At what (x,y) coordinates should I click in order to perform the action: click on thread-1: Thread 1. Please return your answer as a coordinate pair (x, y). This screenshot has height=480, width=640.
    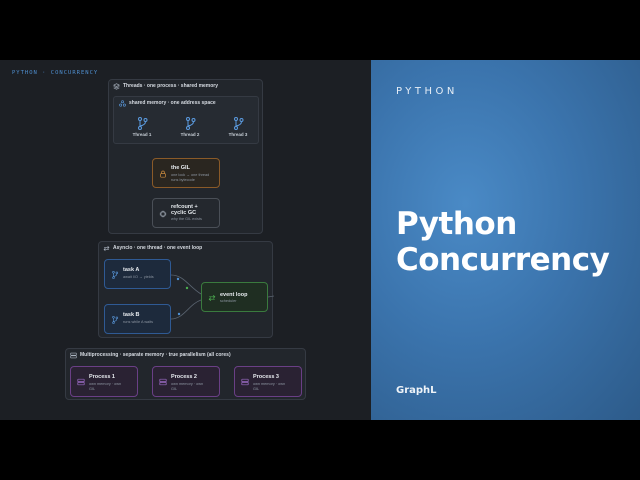
    Looking at the image, I should click on (142, 127).